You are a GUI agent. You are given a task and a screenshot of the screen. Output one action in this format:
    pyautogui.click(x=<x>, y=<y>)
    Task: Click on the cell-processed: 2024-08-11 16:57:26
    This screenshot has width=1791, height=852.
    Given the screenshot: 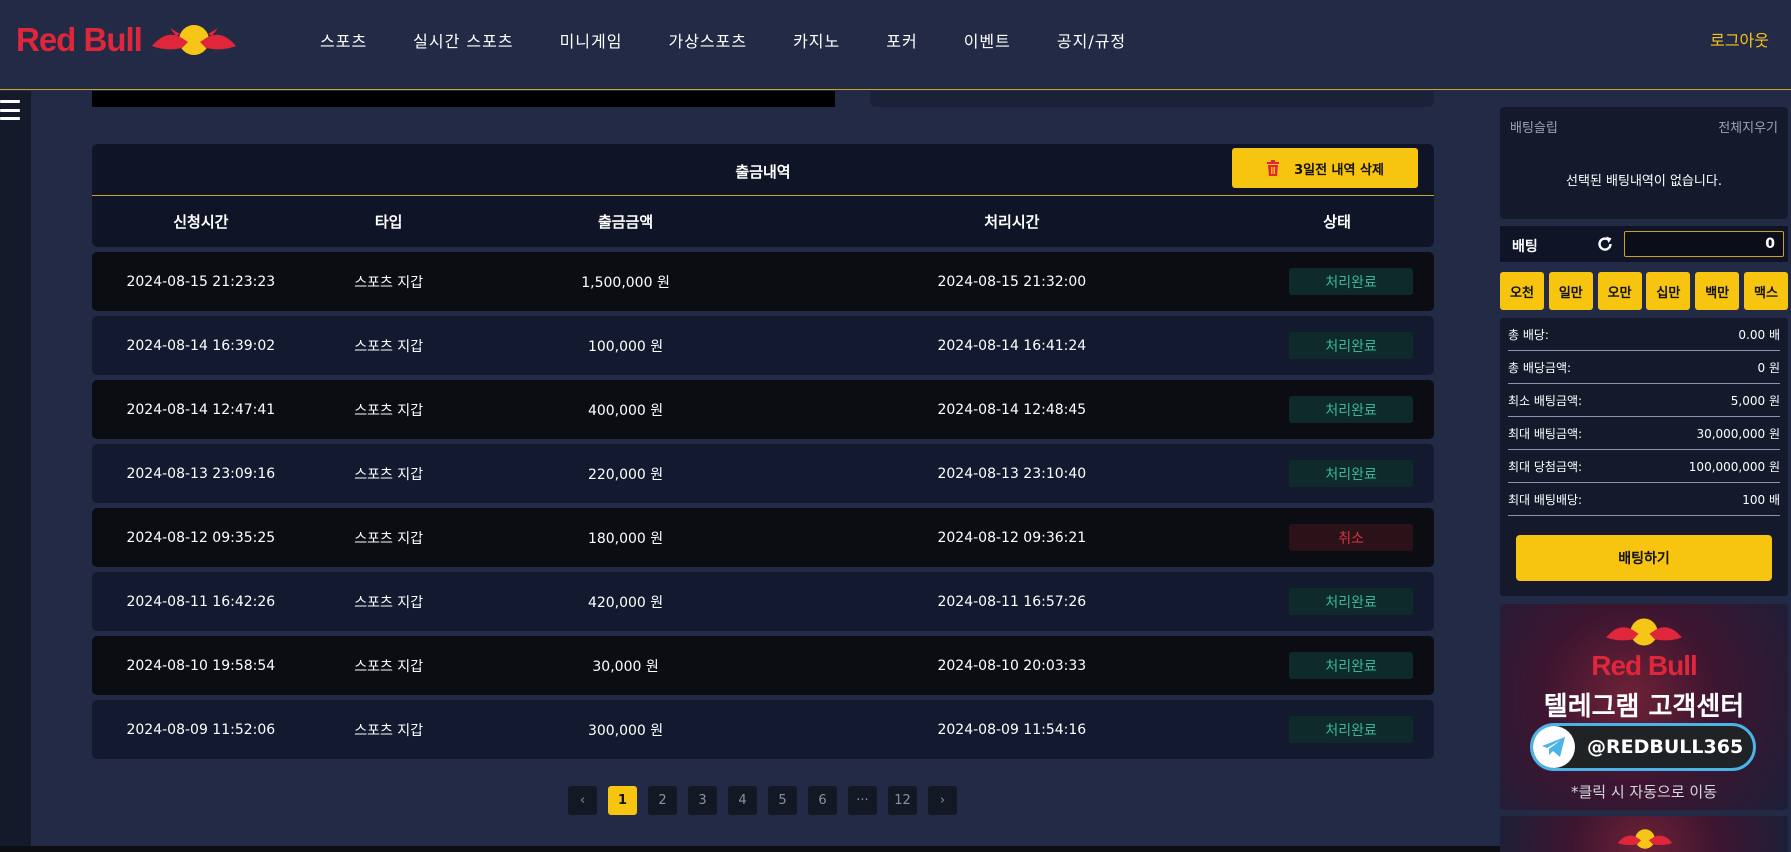 What is the action you would take?
    pyautogui.click(x=1012, y=601)
    